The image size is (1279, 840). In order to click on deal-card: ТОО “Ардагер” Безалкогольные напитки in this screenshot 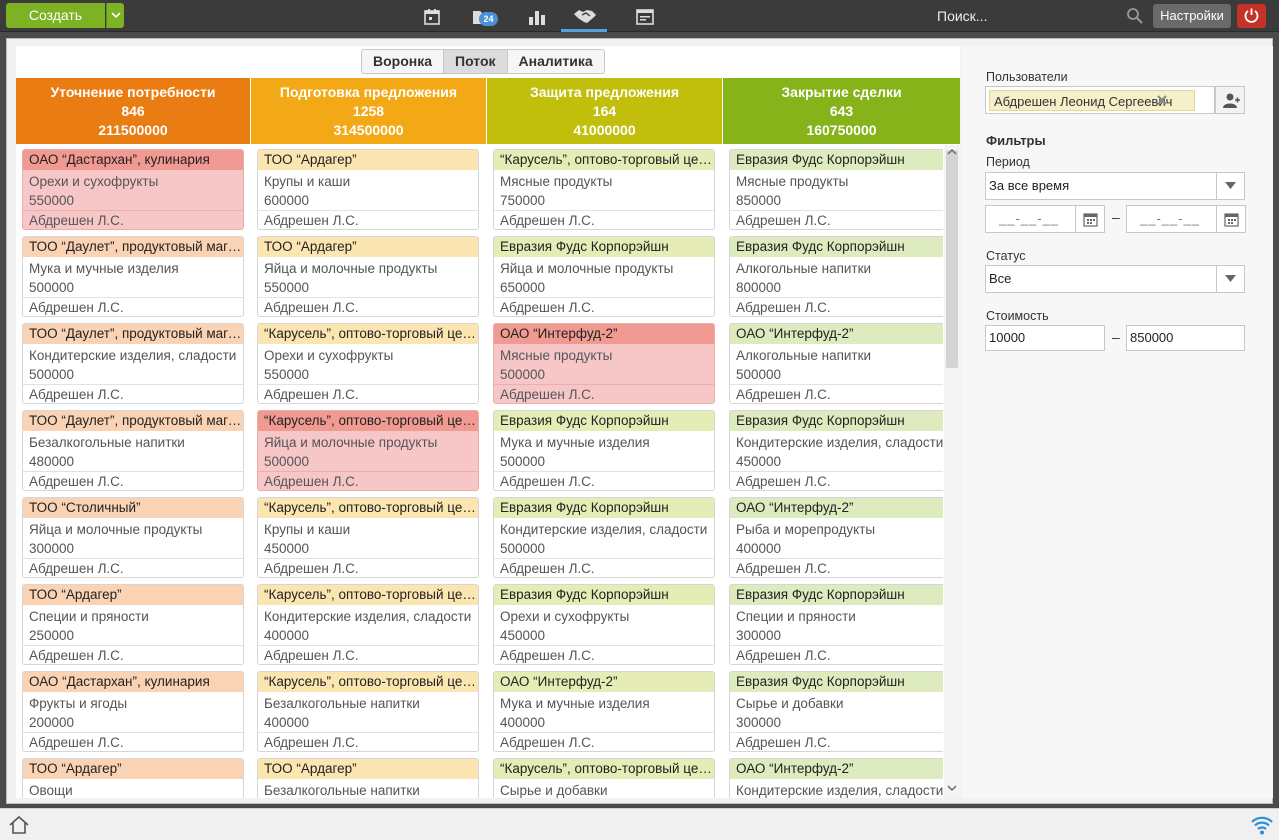, I will do `click(368, 778)`.